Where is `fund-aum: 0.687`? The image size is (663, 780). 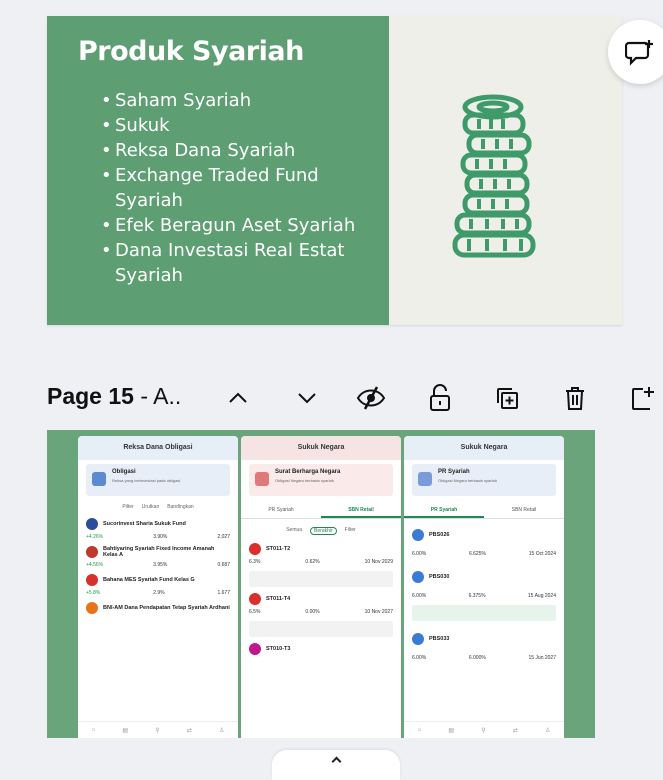 fund-aum: 0.687 is located at coordinates (223, 565).